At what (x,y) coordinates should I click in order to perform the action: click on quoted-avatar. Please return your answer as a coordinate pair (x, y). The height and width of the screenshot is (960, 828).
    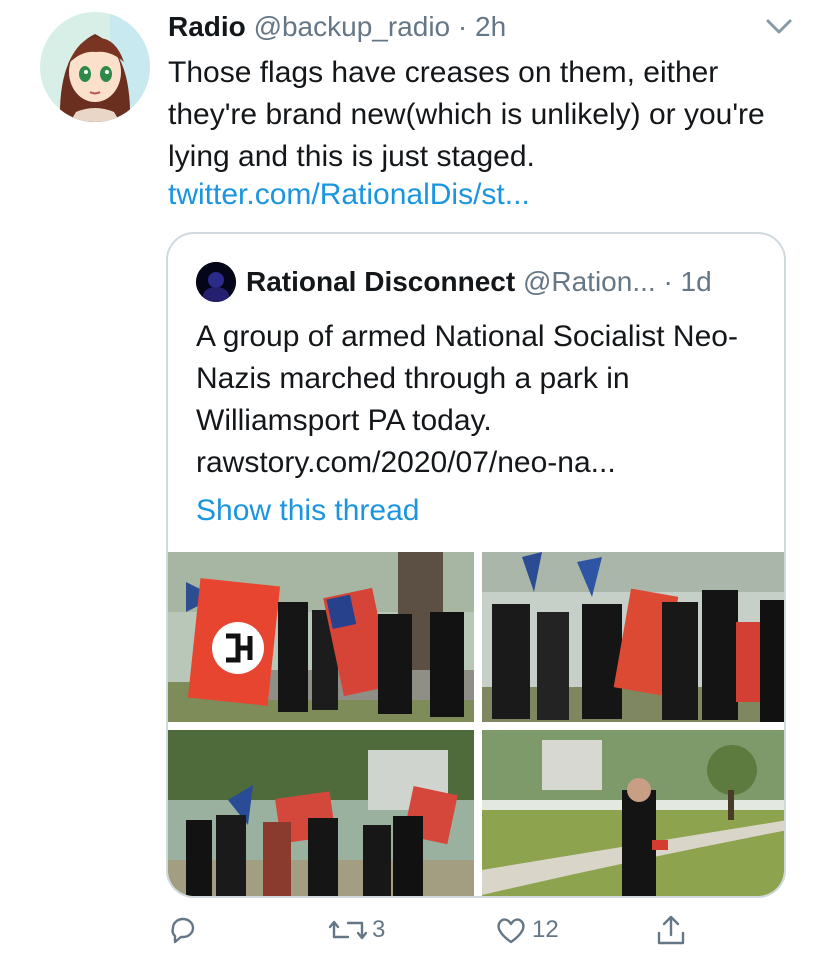
    Looking at the image, I should click on (216, 282).